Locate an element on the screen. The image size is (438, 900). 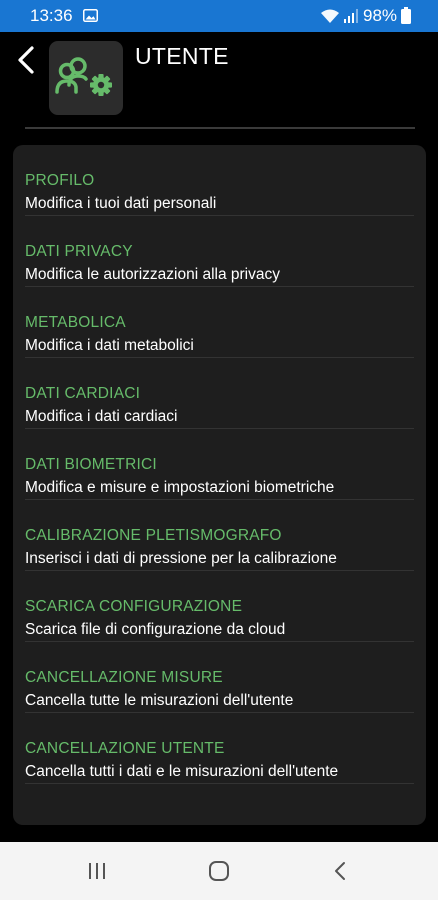
menu-item-title: PROFILO is located at coordinates (60, 180).